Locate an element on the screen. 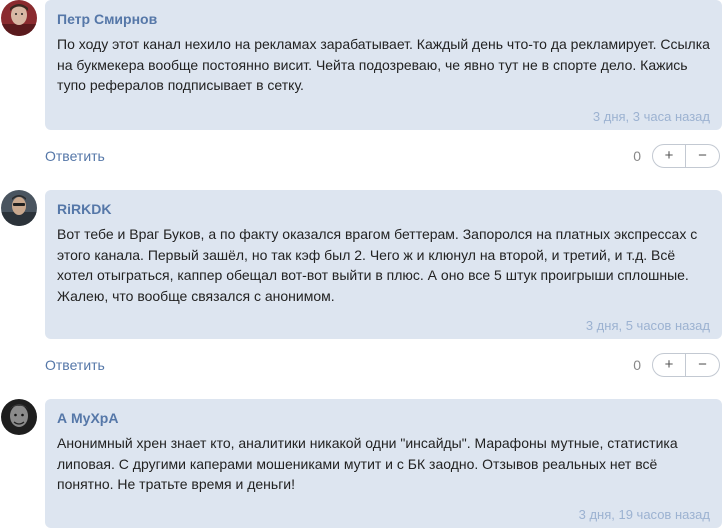  comment-timestamp: 3 дня, 5 часов назад is located at coordinates (648, 325).